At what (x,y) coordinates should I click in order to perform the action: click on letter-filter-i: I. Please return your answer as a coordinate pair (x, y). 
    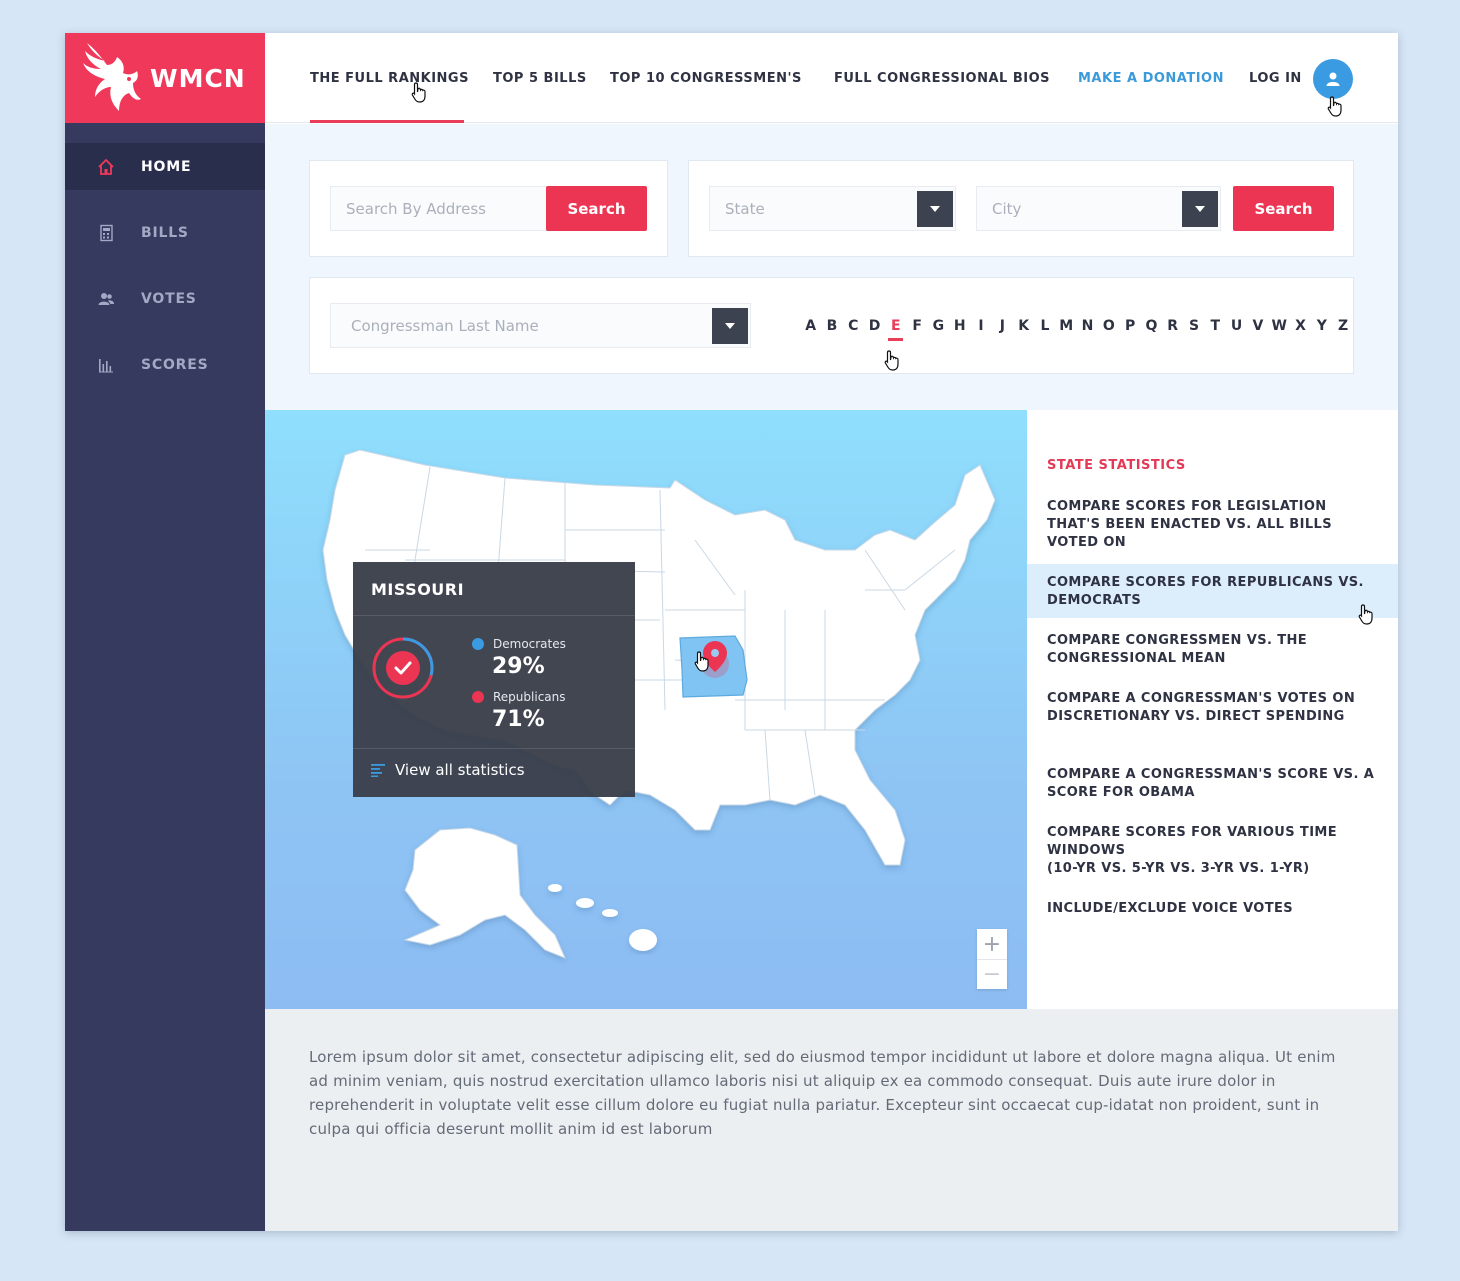
    Looking at the image, I should click on (980, 326).